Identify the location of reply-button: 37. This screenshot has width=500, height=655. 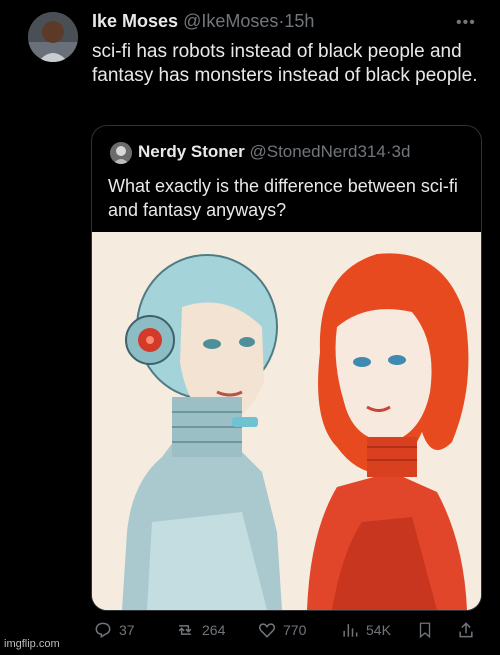
(114, 630).